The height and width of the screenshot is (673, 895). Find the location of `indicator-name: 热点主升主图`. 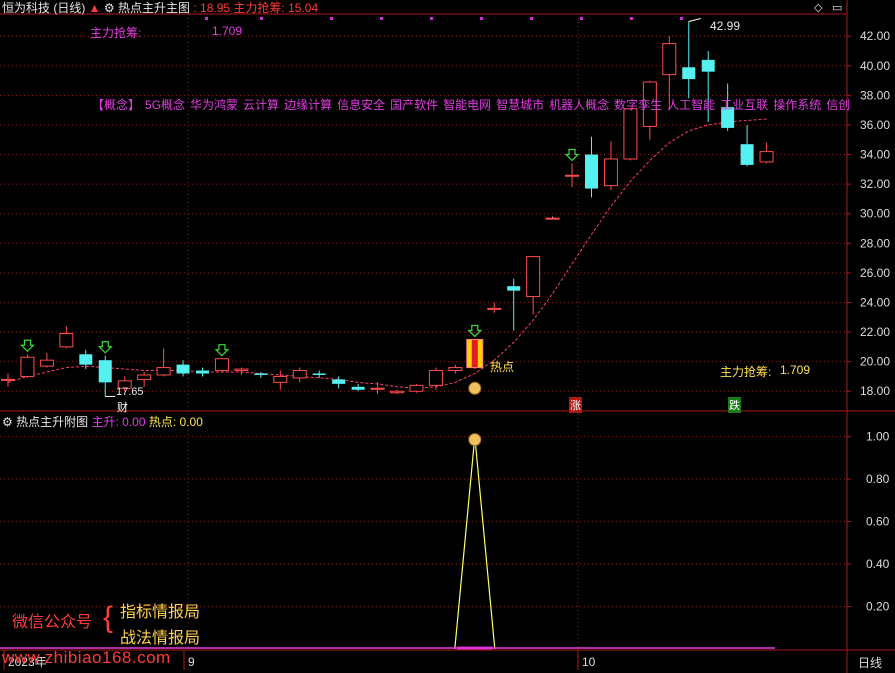

indicator-name: 热点主升主图 is located at coordinates (154, 8).